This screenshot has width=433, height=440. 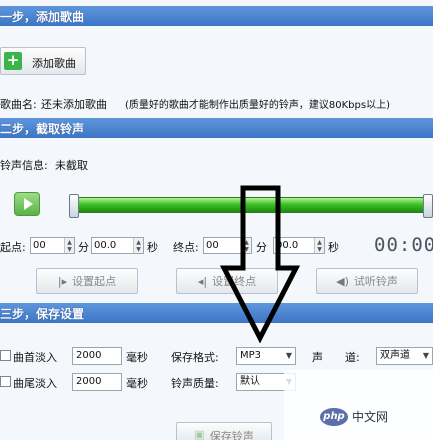 I want to click on watermark-site: 中文网, so click(x=370, y=417).